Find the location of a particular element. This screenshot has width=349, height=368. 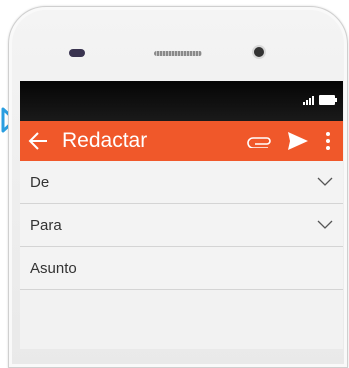

app-bar: Redactar is located at coordinates (181, 141).